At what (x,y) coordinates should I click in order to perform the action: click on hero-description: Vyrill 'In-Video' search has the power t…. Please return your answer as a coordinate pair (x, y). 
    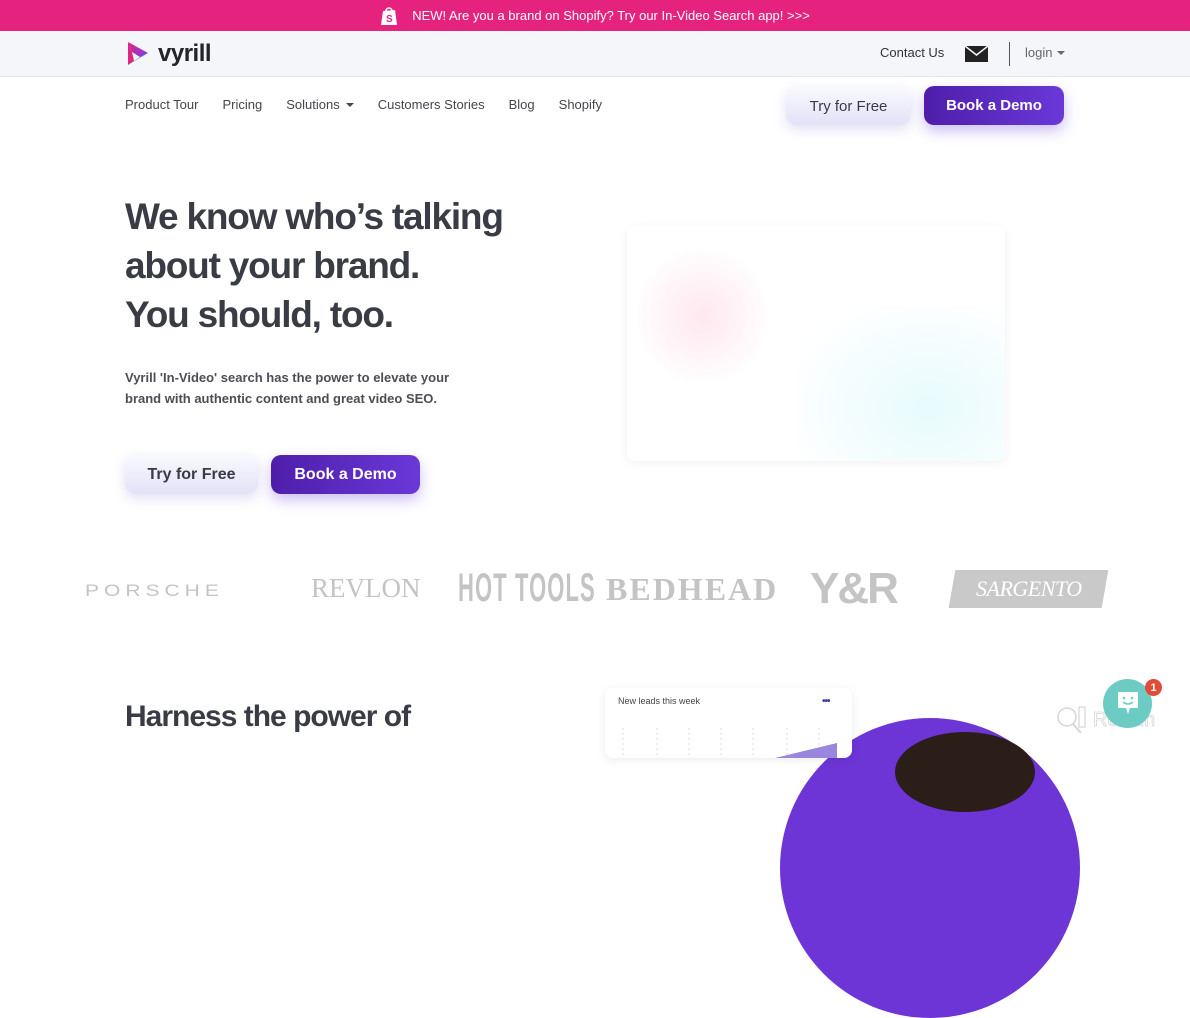
    Looking at the image, I should click on (287, 388).